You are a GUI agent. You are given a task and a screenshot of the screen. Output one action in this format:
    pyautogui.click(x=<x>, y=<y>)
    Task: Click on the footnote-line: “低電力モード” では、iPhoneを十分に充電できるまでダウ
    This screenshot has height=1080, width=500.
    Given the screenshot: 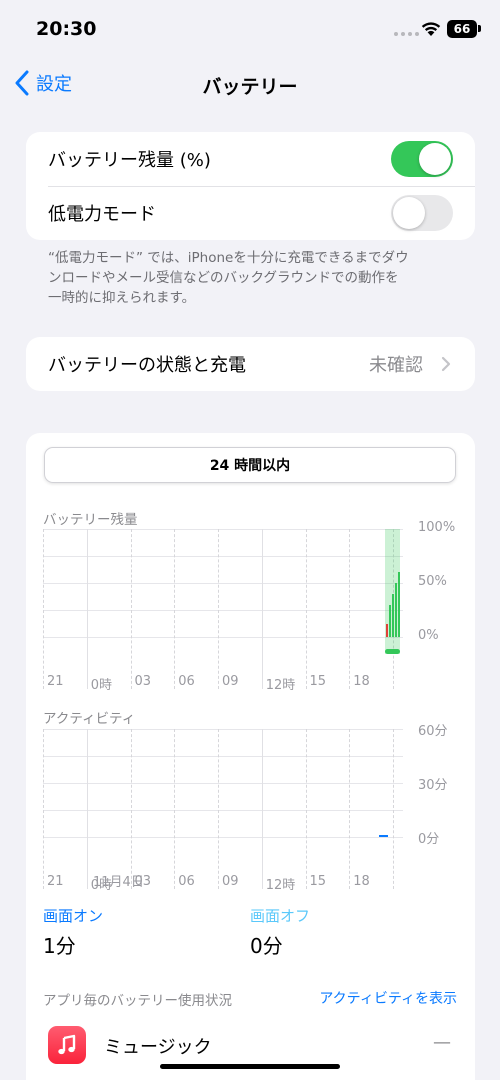 What is the action you would take?
    pyautogui.click(x=228, y=258)
    